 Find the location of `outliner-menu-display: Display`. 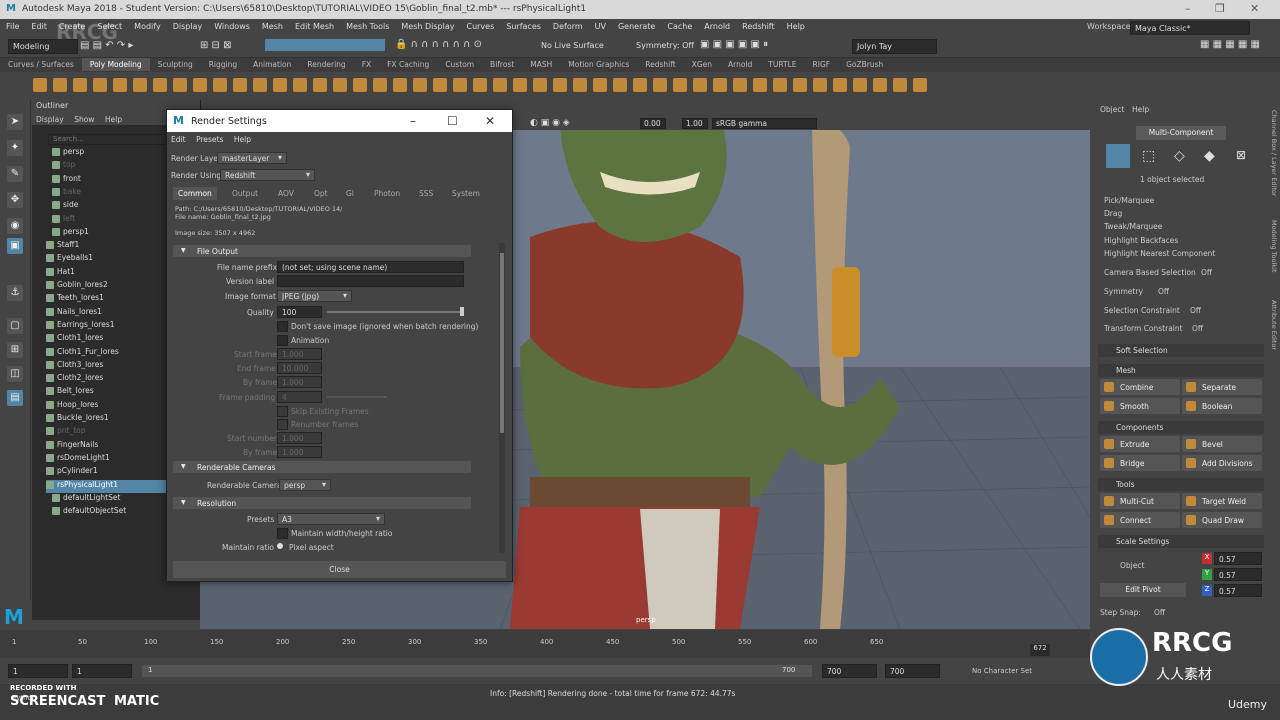

outliner-menu-display: Display is located at coordinates (50, 119).